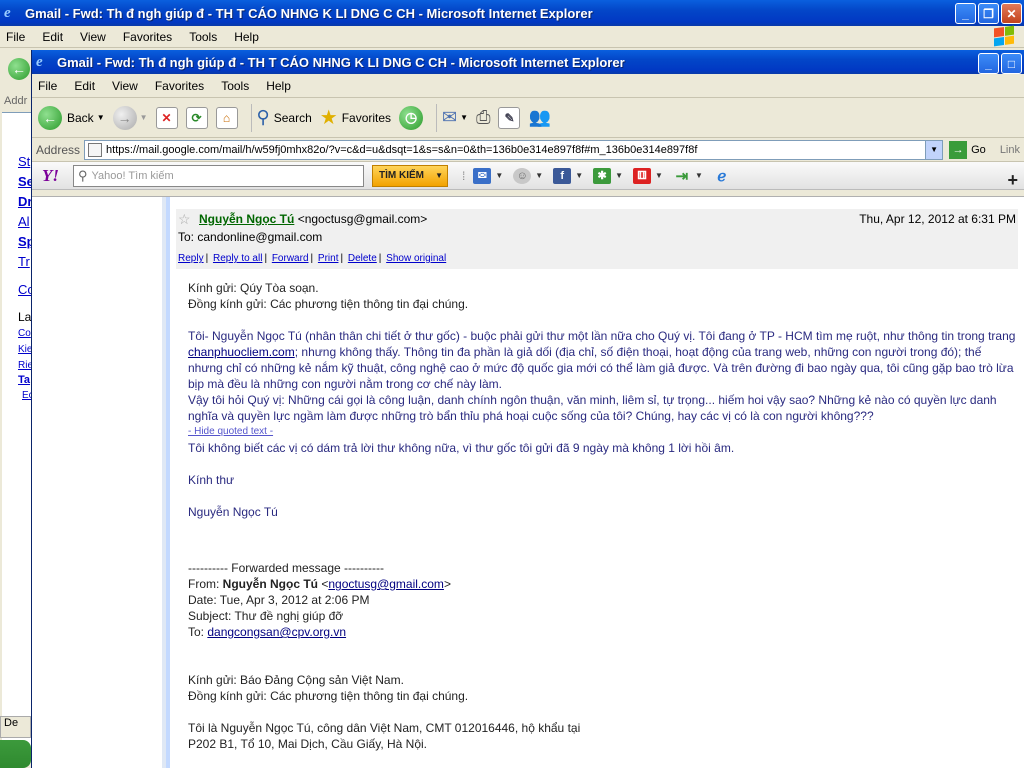  Describe the element at coordinates (71, 118) in the screenshot. I see `back-button: ← Back ▼` at that location.